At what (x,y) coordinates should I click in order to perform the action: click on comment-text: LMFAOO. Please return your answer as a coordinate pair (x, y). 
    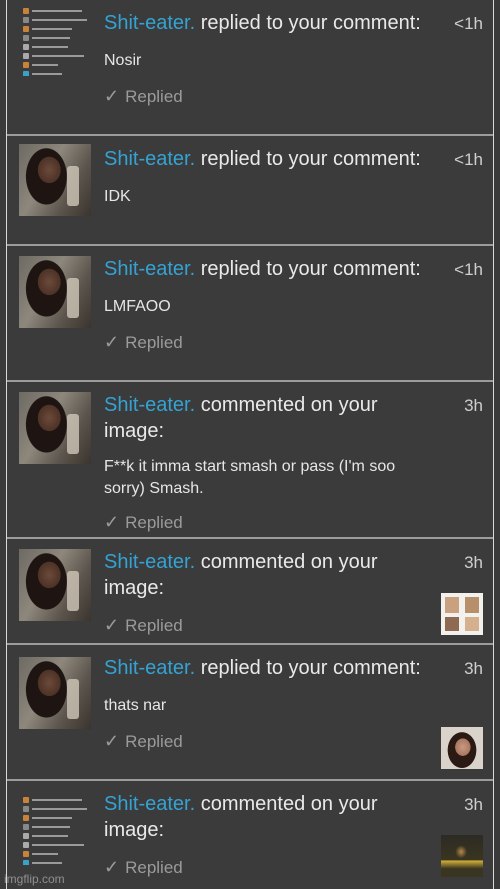
    Looking at the image, I should click on (137, 306).